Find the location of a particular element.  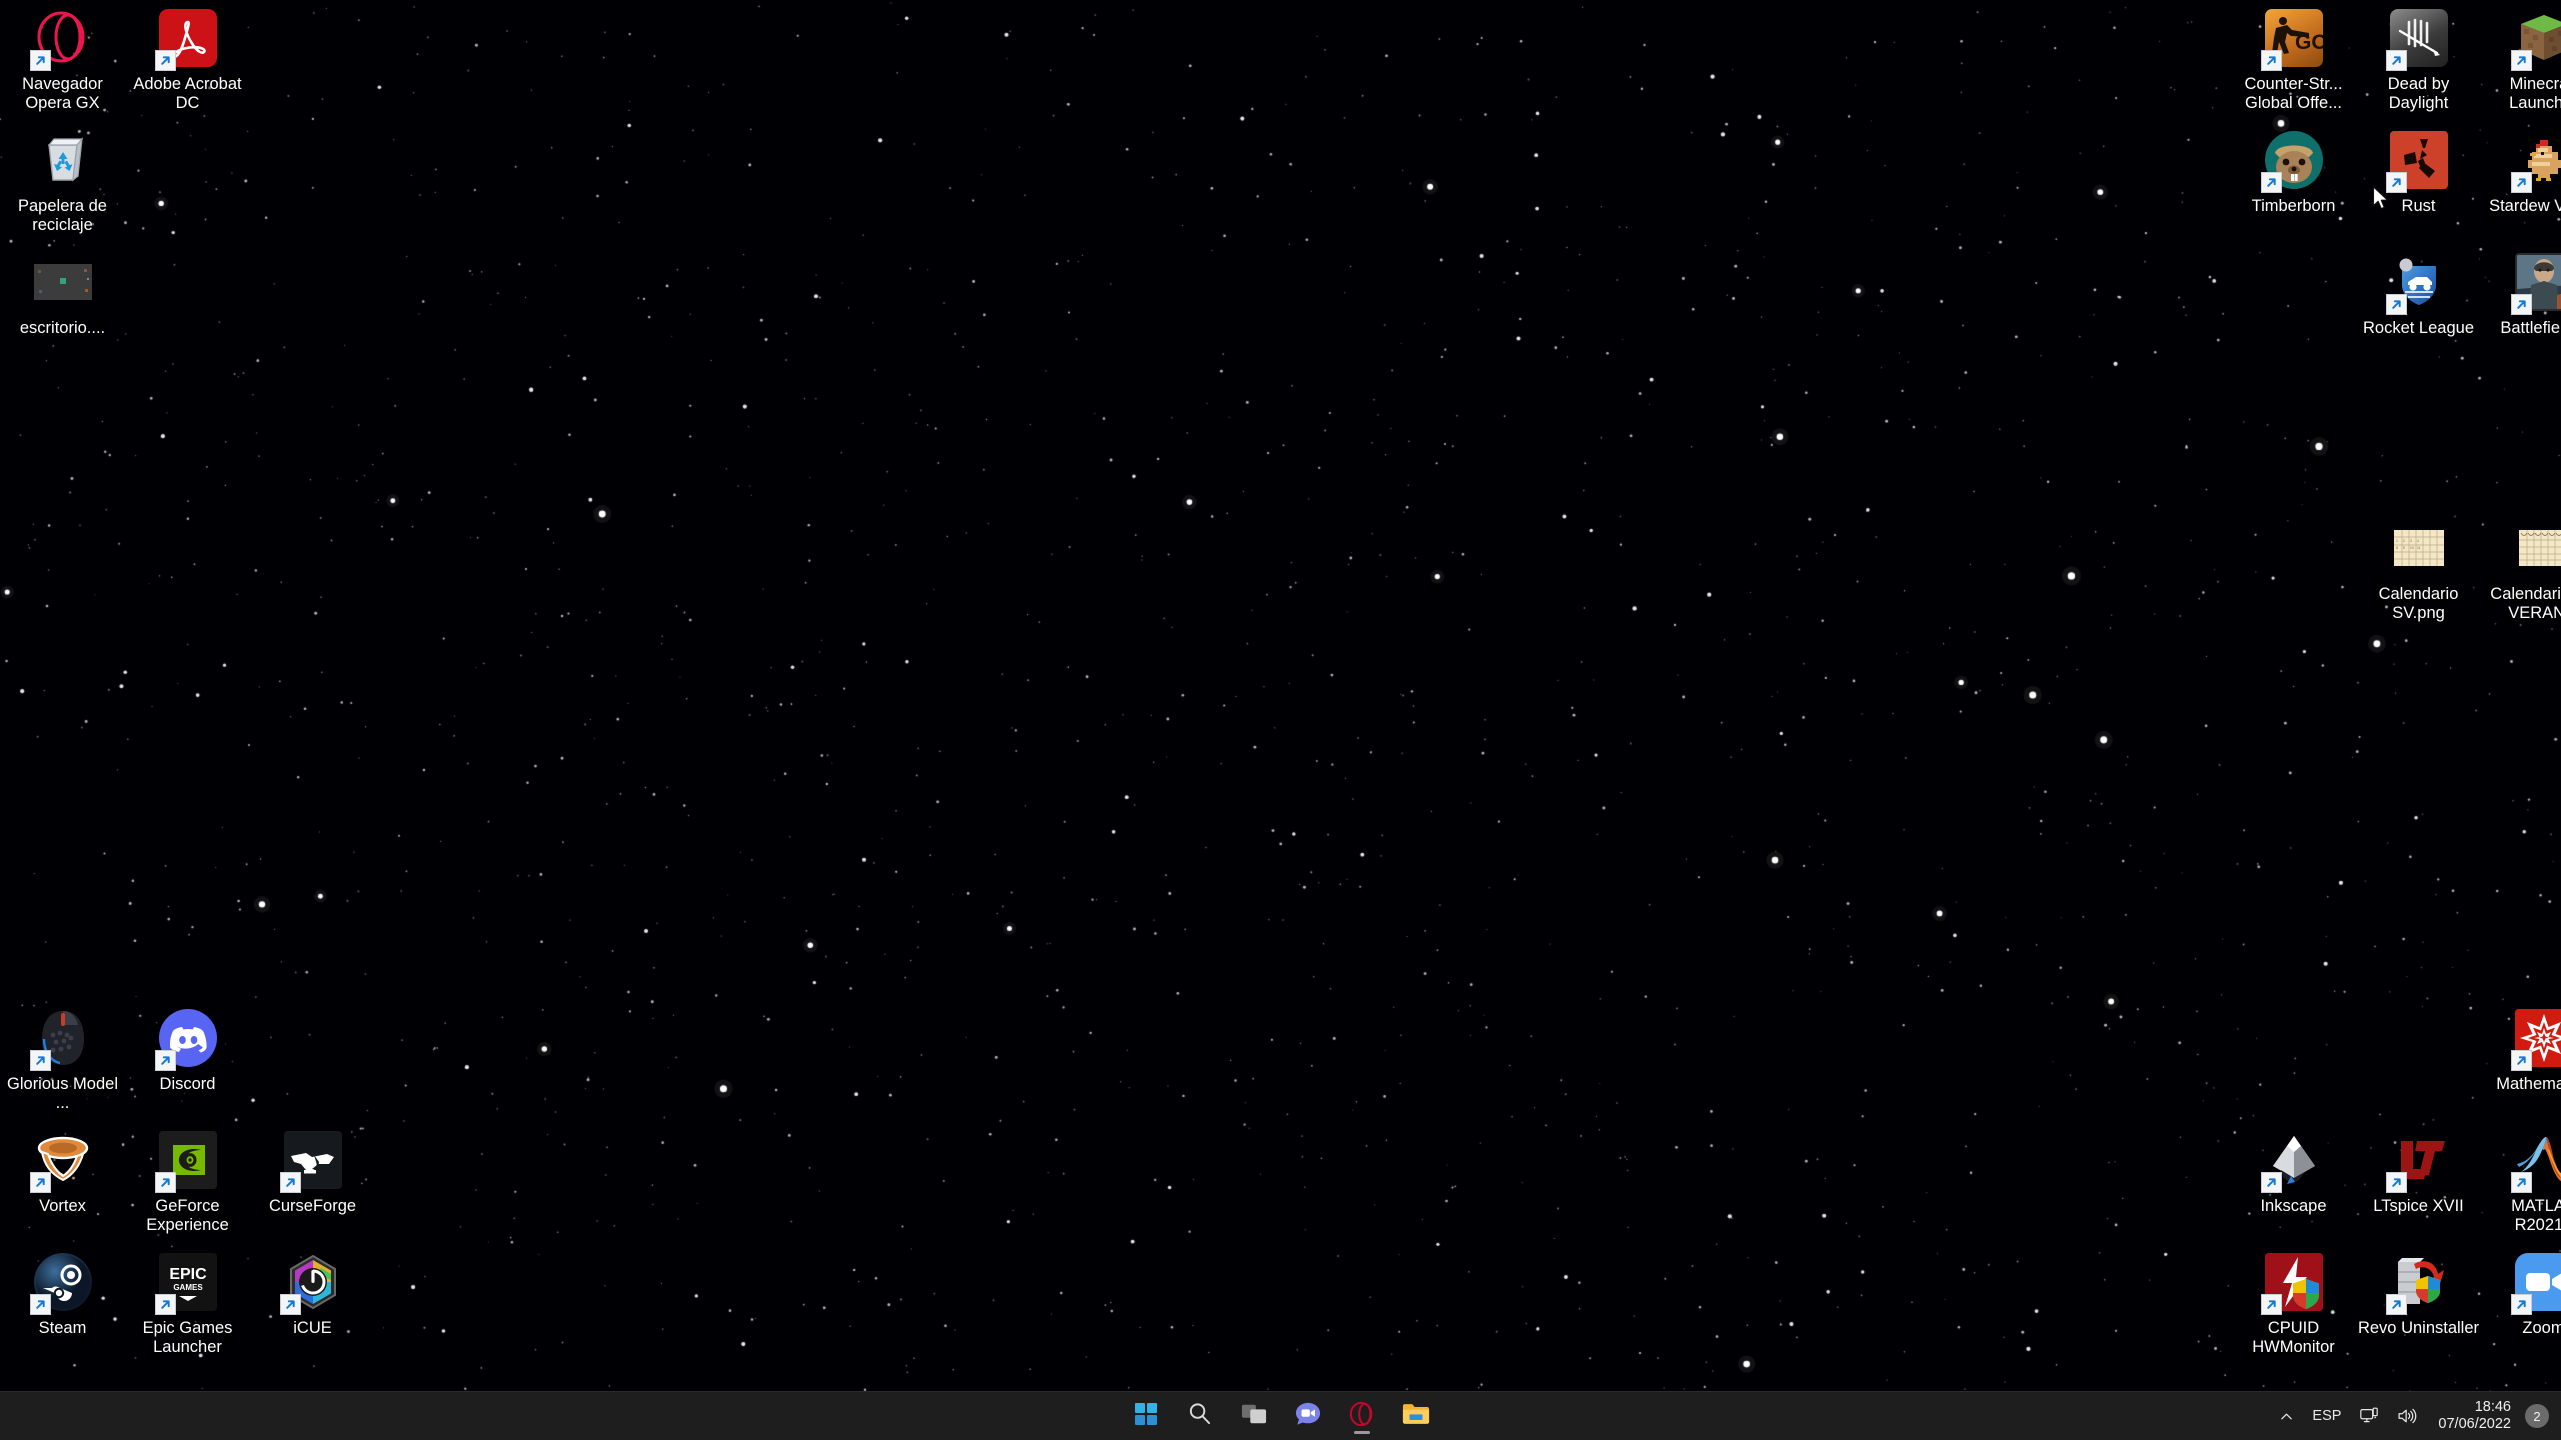

taskbar: ESP 18:46 07/06/2022 2 is located at coordinates (1280, 1415).